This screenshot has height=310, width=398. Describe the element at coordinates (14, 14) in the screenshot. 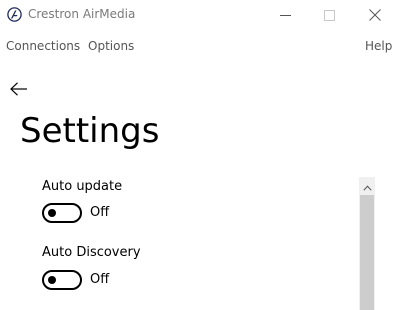

I see `crestron-airmedia-logo-icon` at that location.